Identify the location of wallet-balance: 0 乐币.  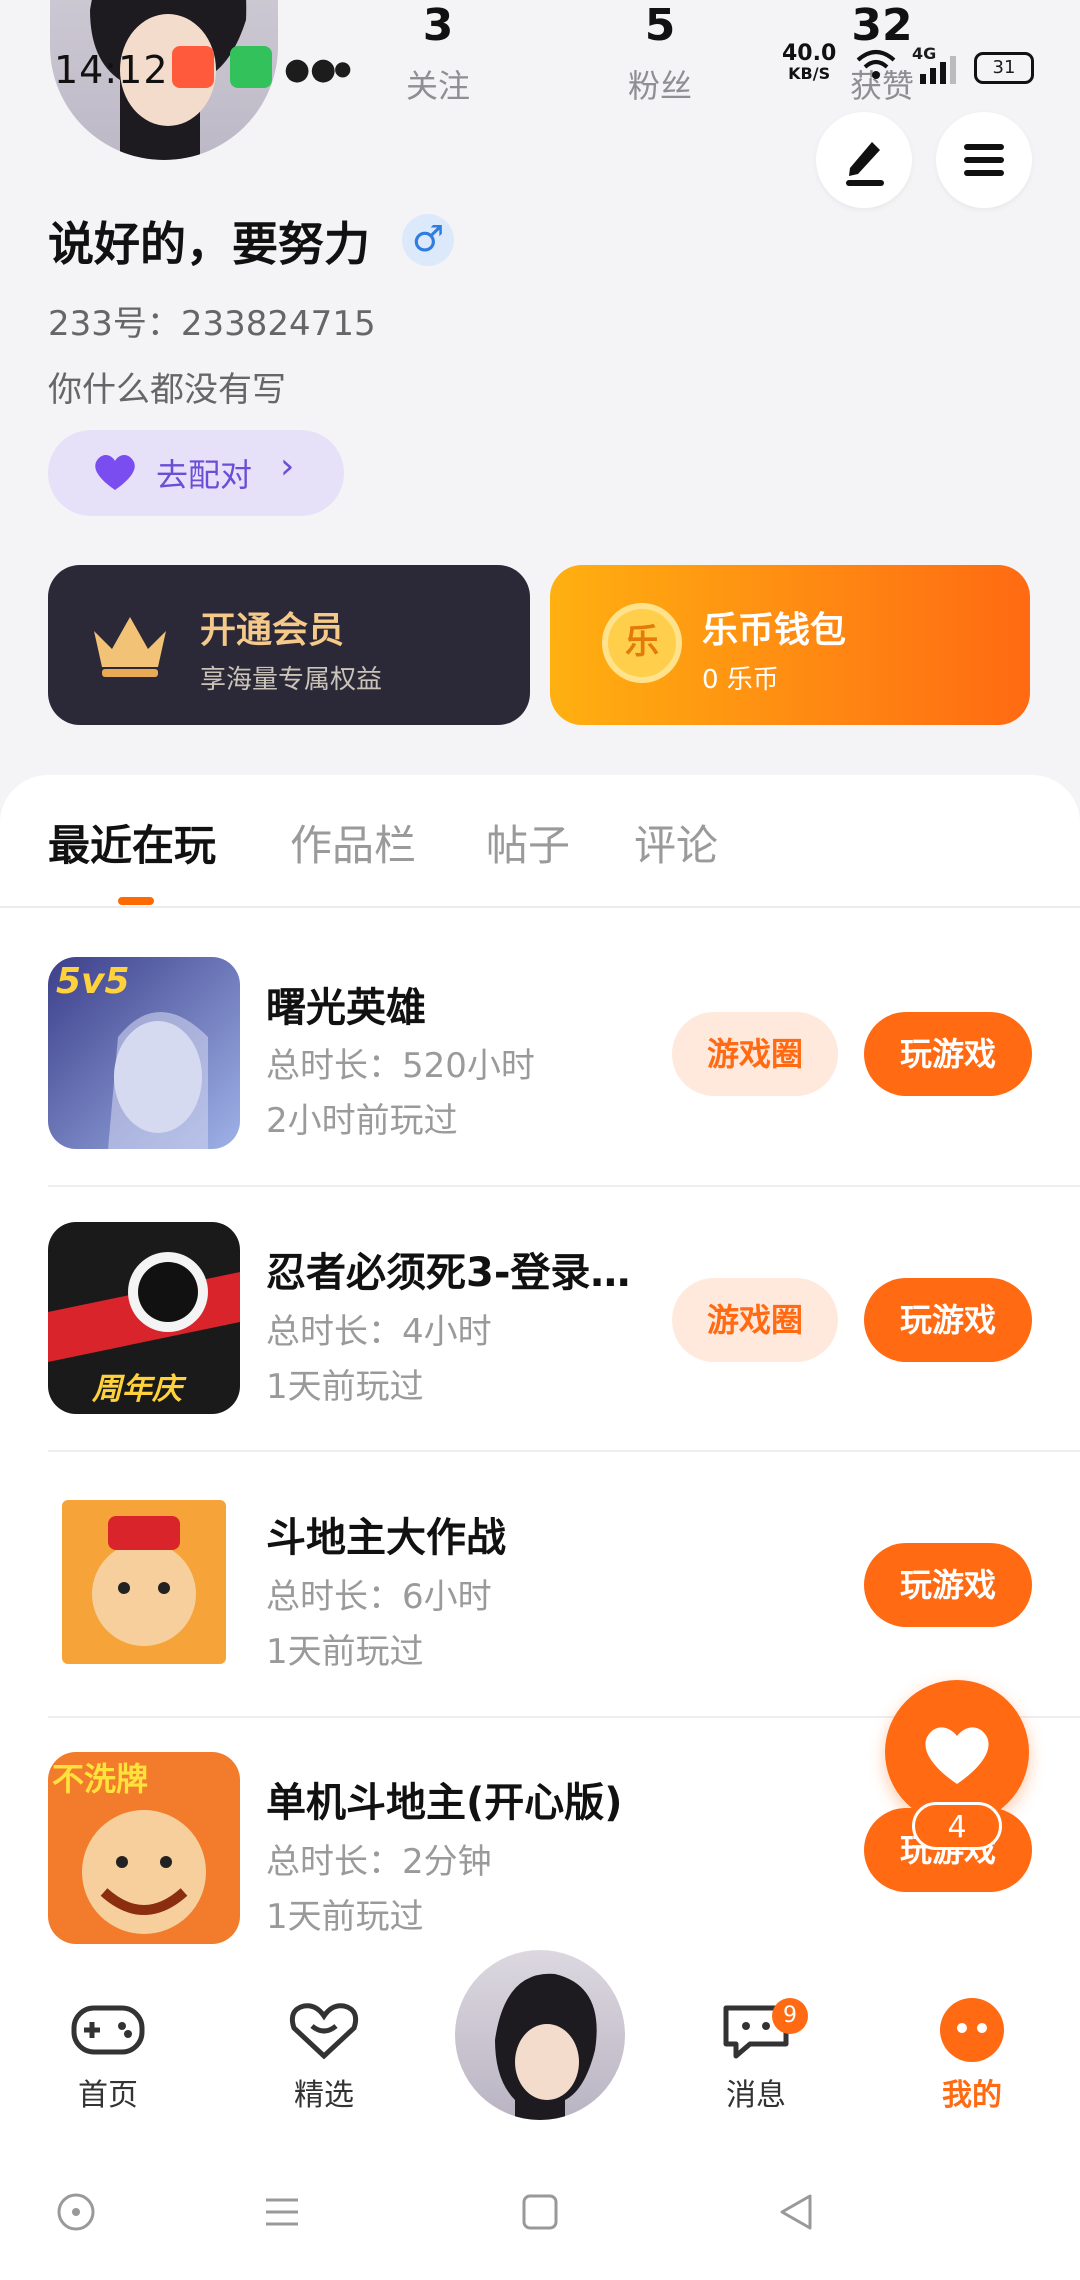
(740, 680).